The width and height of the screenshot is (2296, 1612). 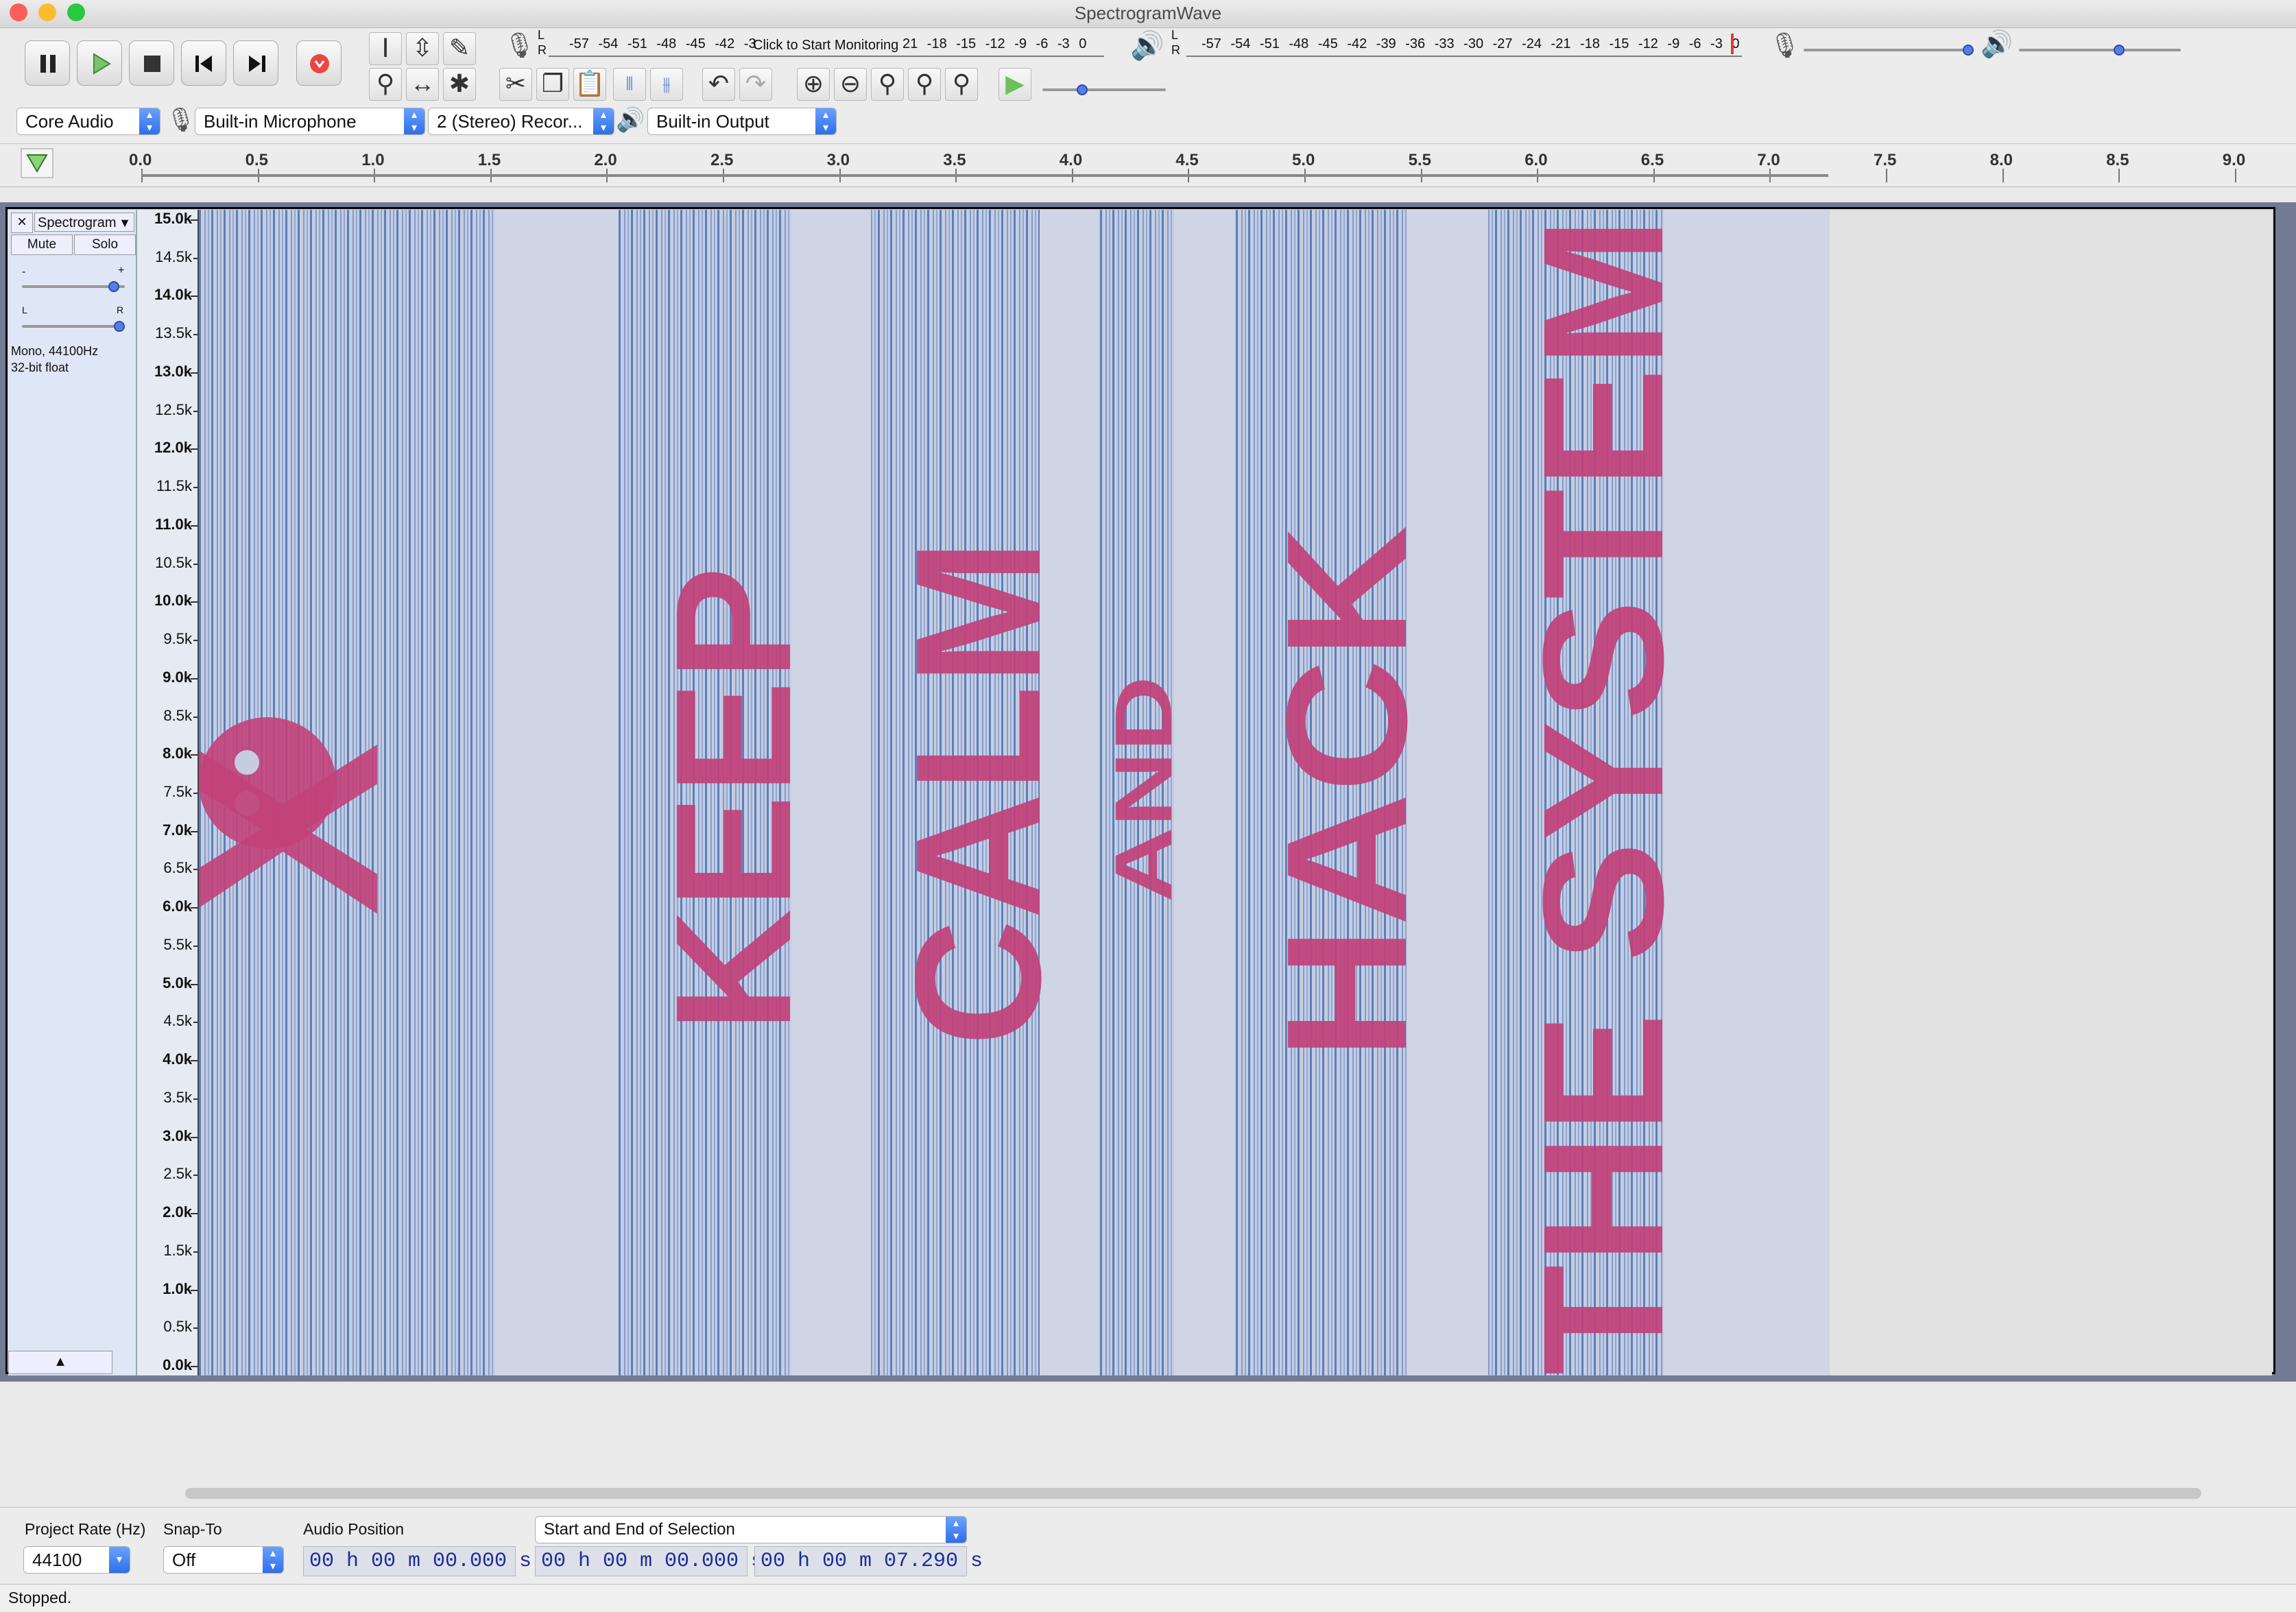 I want to click on track-menu-button: Spectrogram ▼, so click(x=84, y=222).